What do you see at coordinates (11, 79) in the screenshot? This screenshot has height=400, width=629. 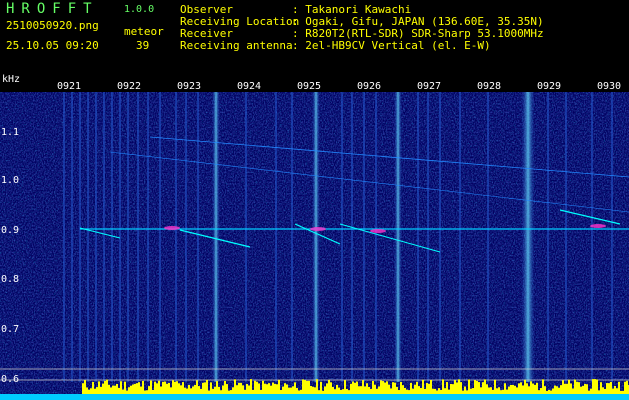 I see `unit-label: kHz` at bounding box center [11, 79].